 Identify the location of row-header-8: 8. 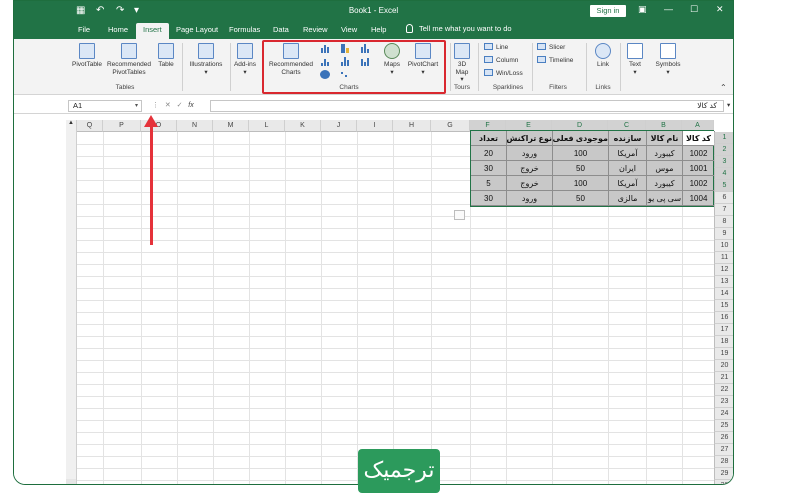
(723, 222).